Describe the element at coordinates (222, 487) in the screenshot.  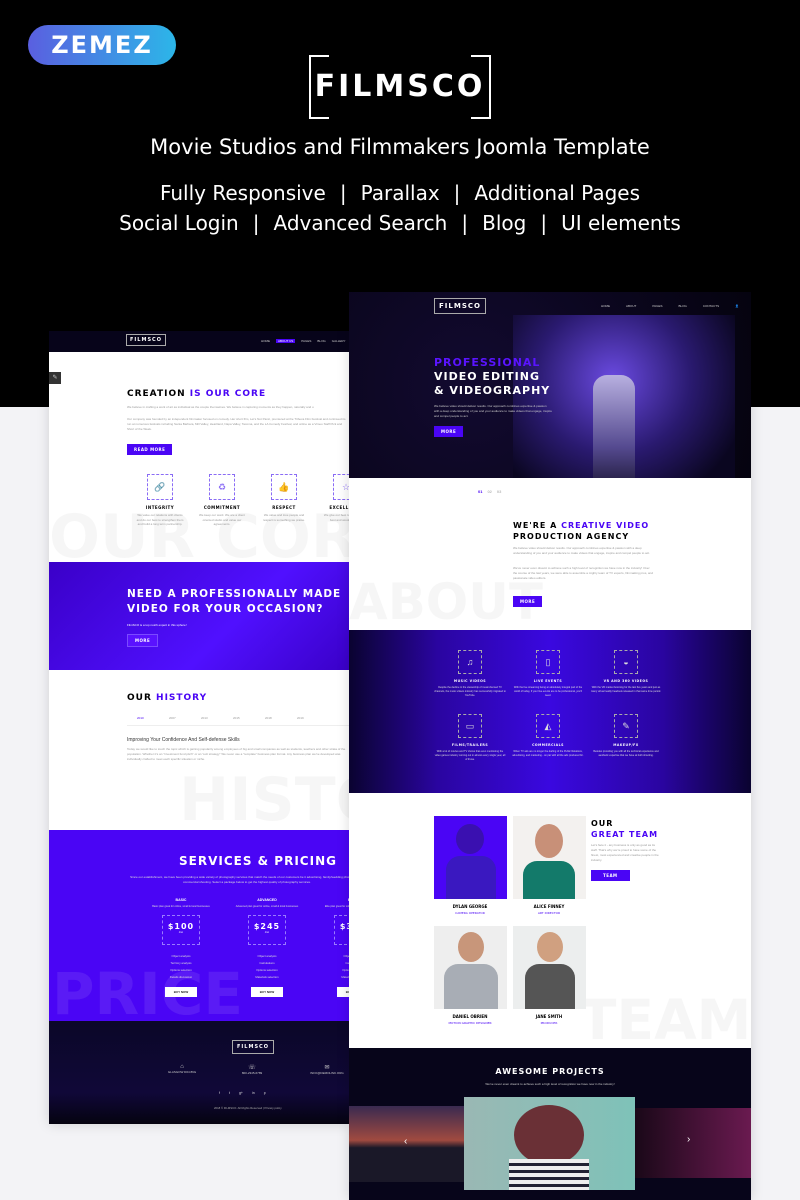
I see `recycle-icon: ♻` at that location.